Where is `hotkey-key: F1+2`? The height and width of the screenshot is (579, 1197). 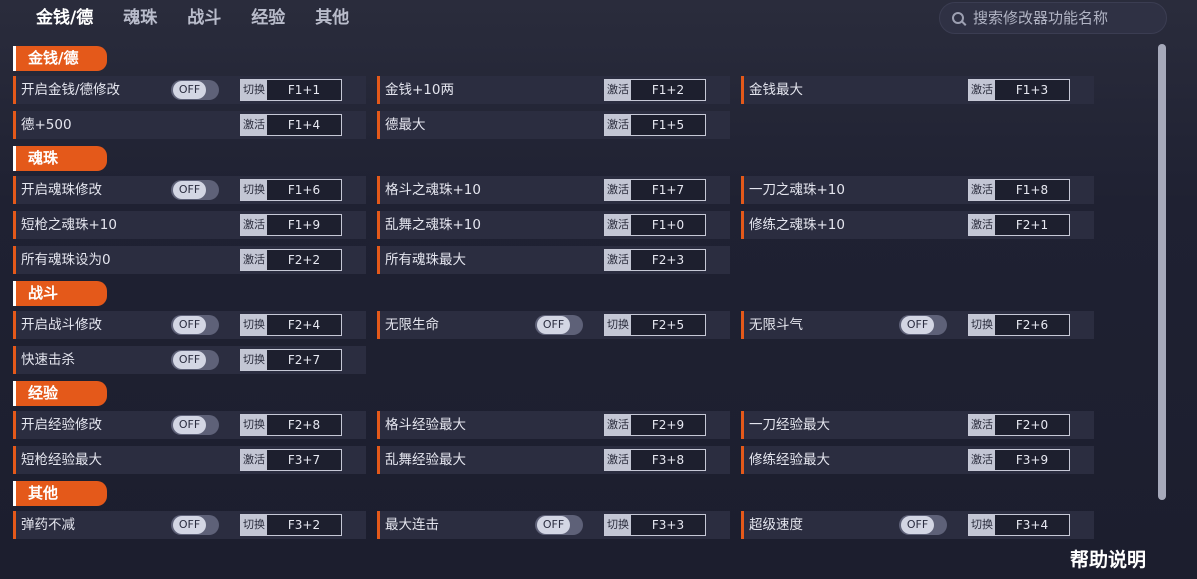 hotkey-key: F1+2 is located at coordinates (668, 90).